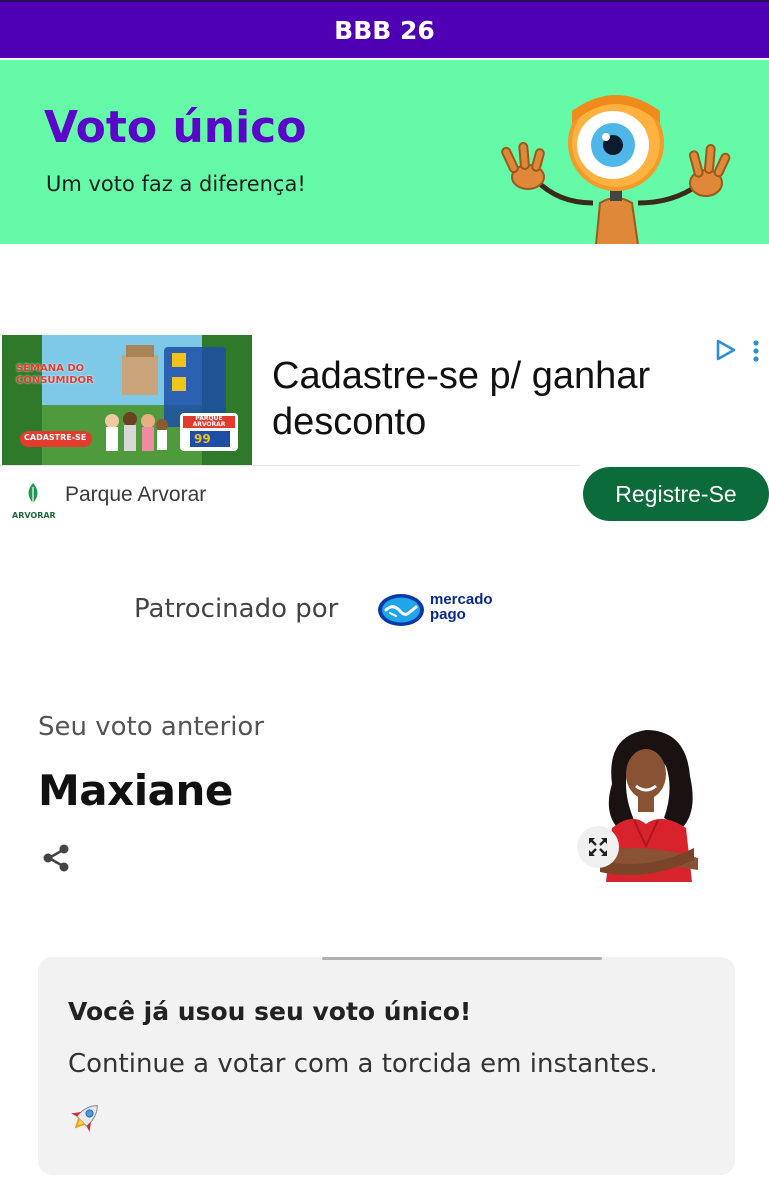  I want to click on top-bar: BBB 26, so click(384, 29).